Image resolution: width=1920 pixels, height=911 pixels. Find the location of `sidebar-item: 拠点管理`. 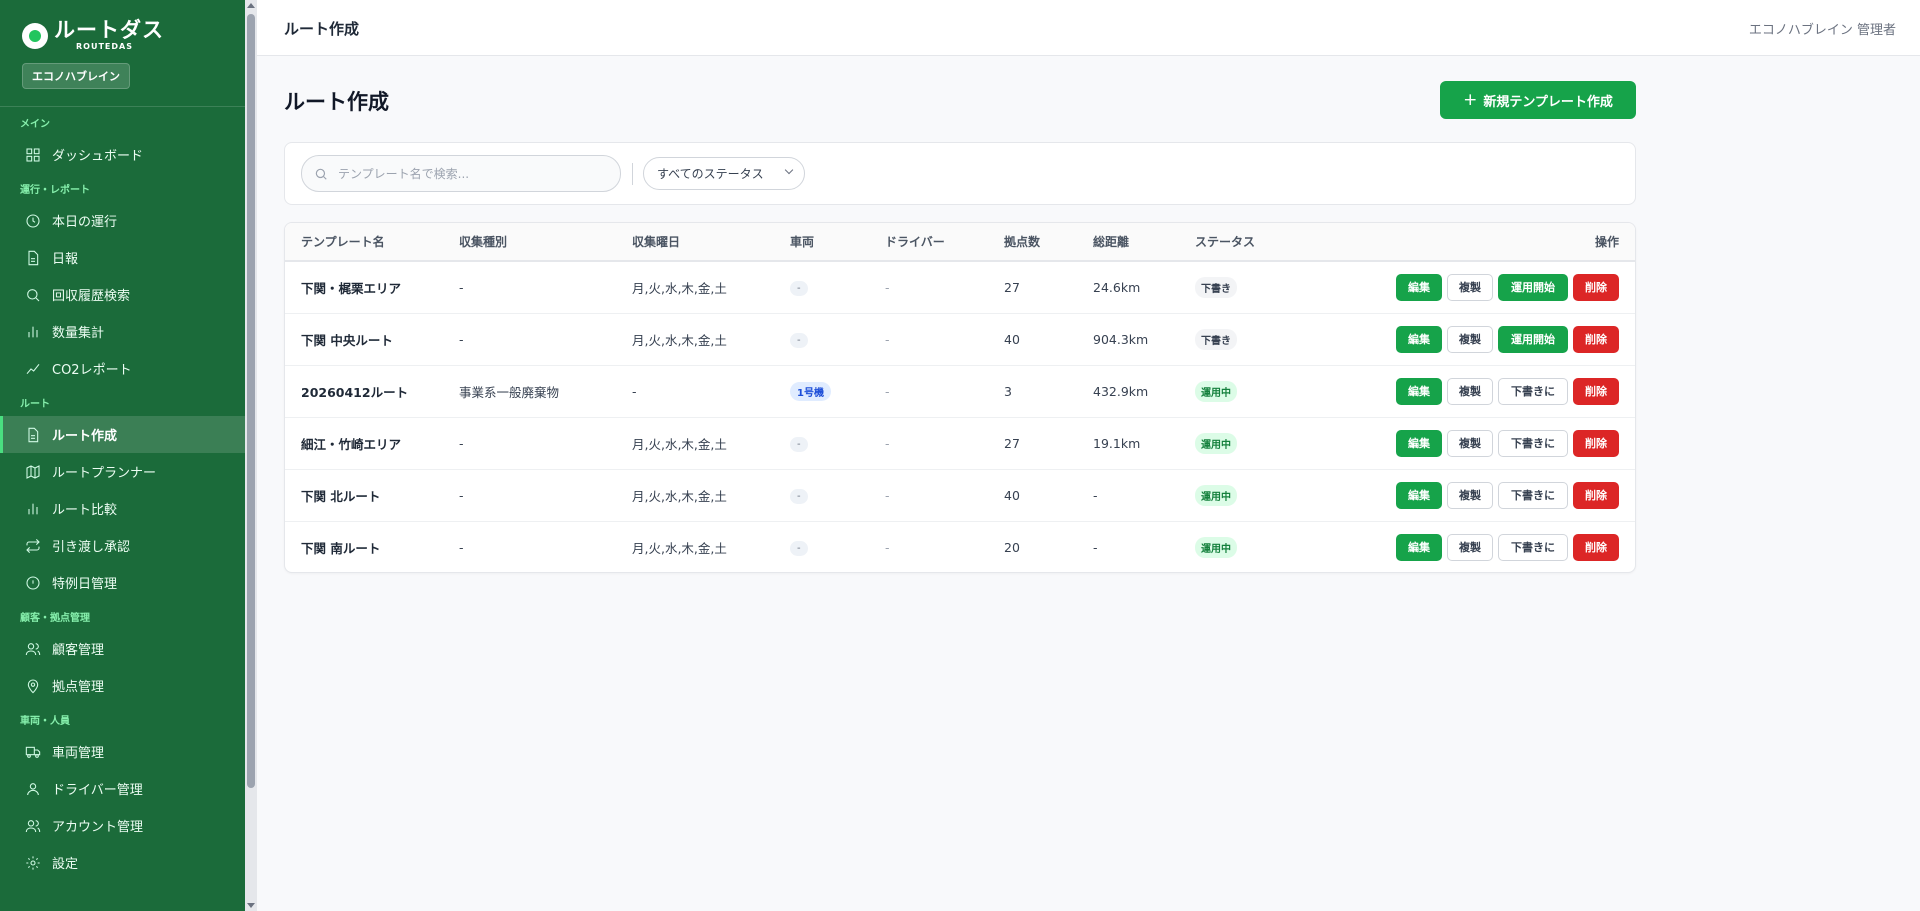

sidebar-item: 拠点管理 is located at coordinates (122, 685).